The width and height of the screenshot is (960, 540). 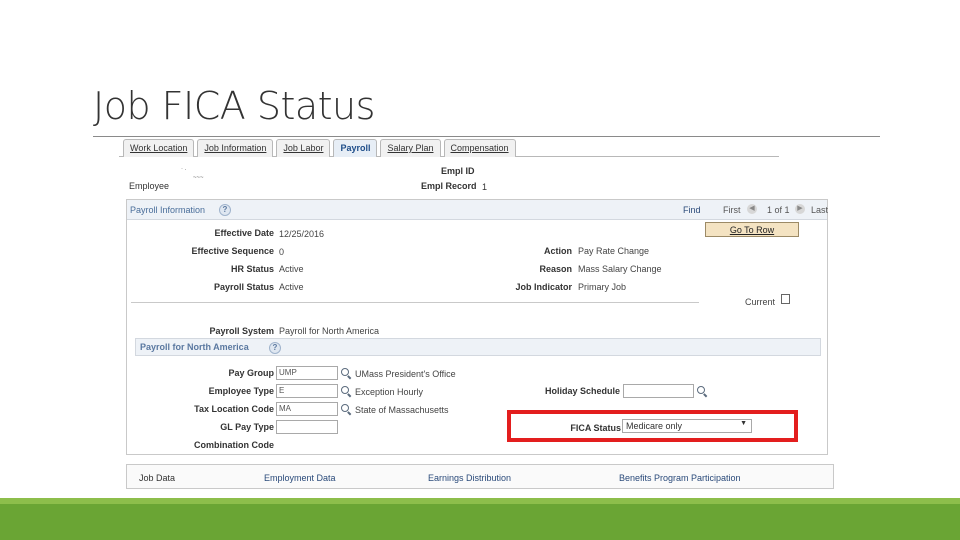 I want to click on current-checkbox, so click(x=785, y=299).